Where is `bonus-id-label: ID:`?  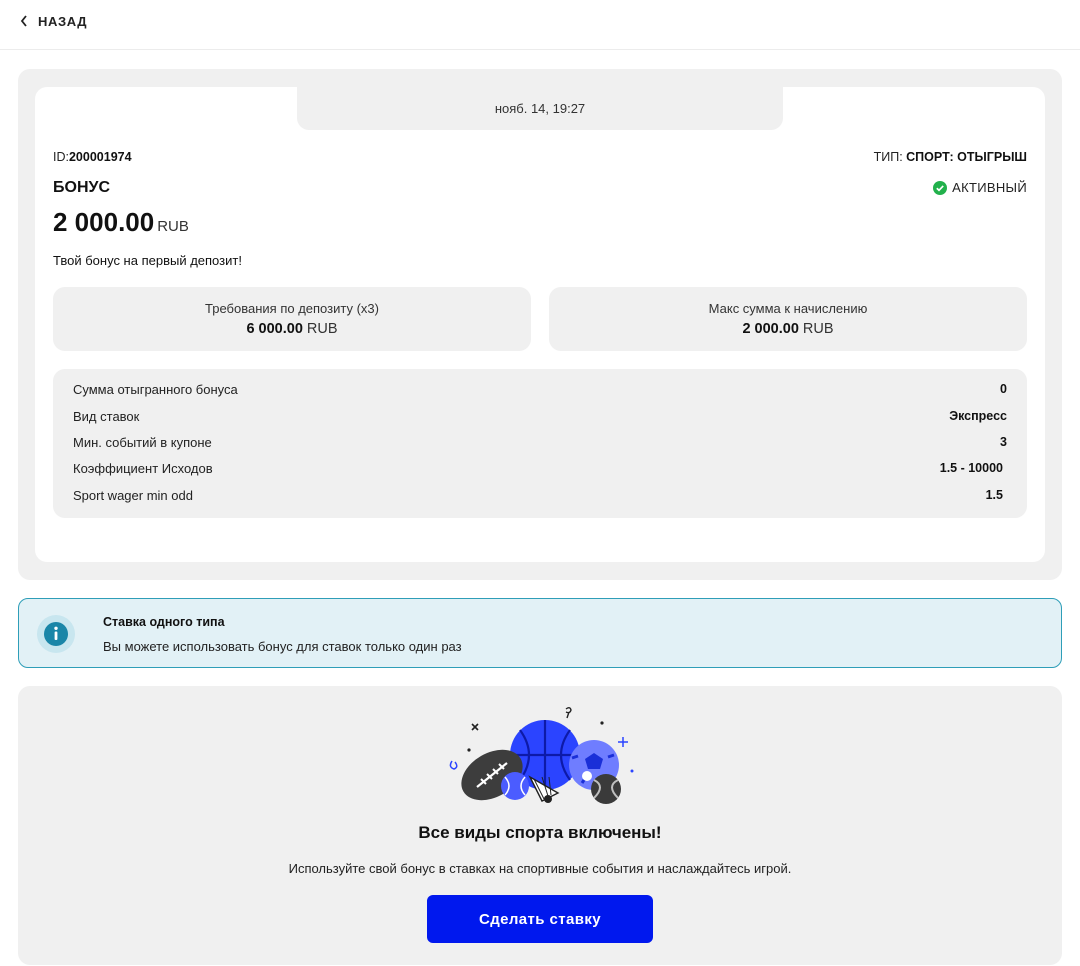
bonus-id-label: ID: is located at coordinates (61, 157).